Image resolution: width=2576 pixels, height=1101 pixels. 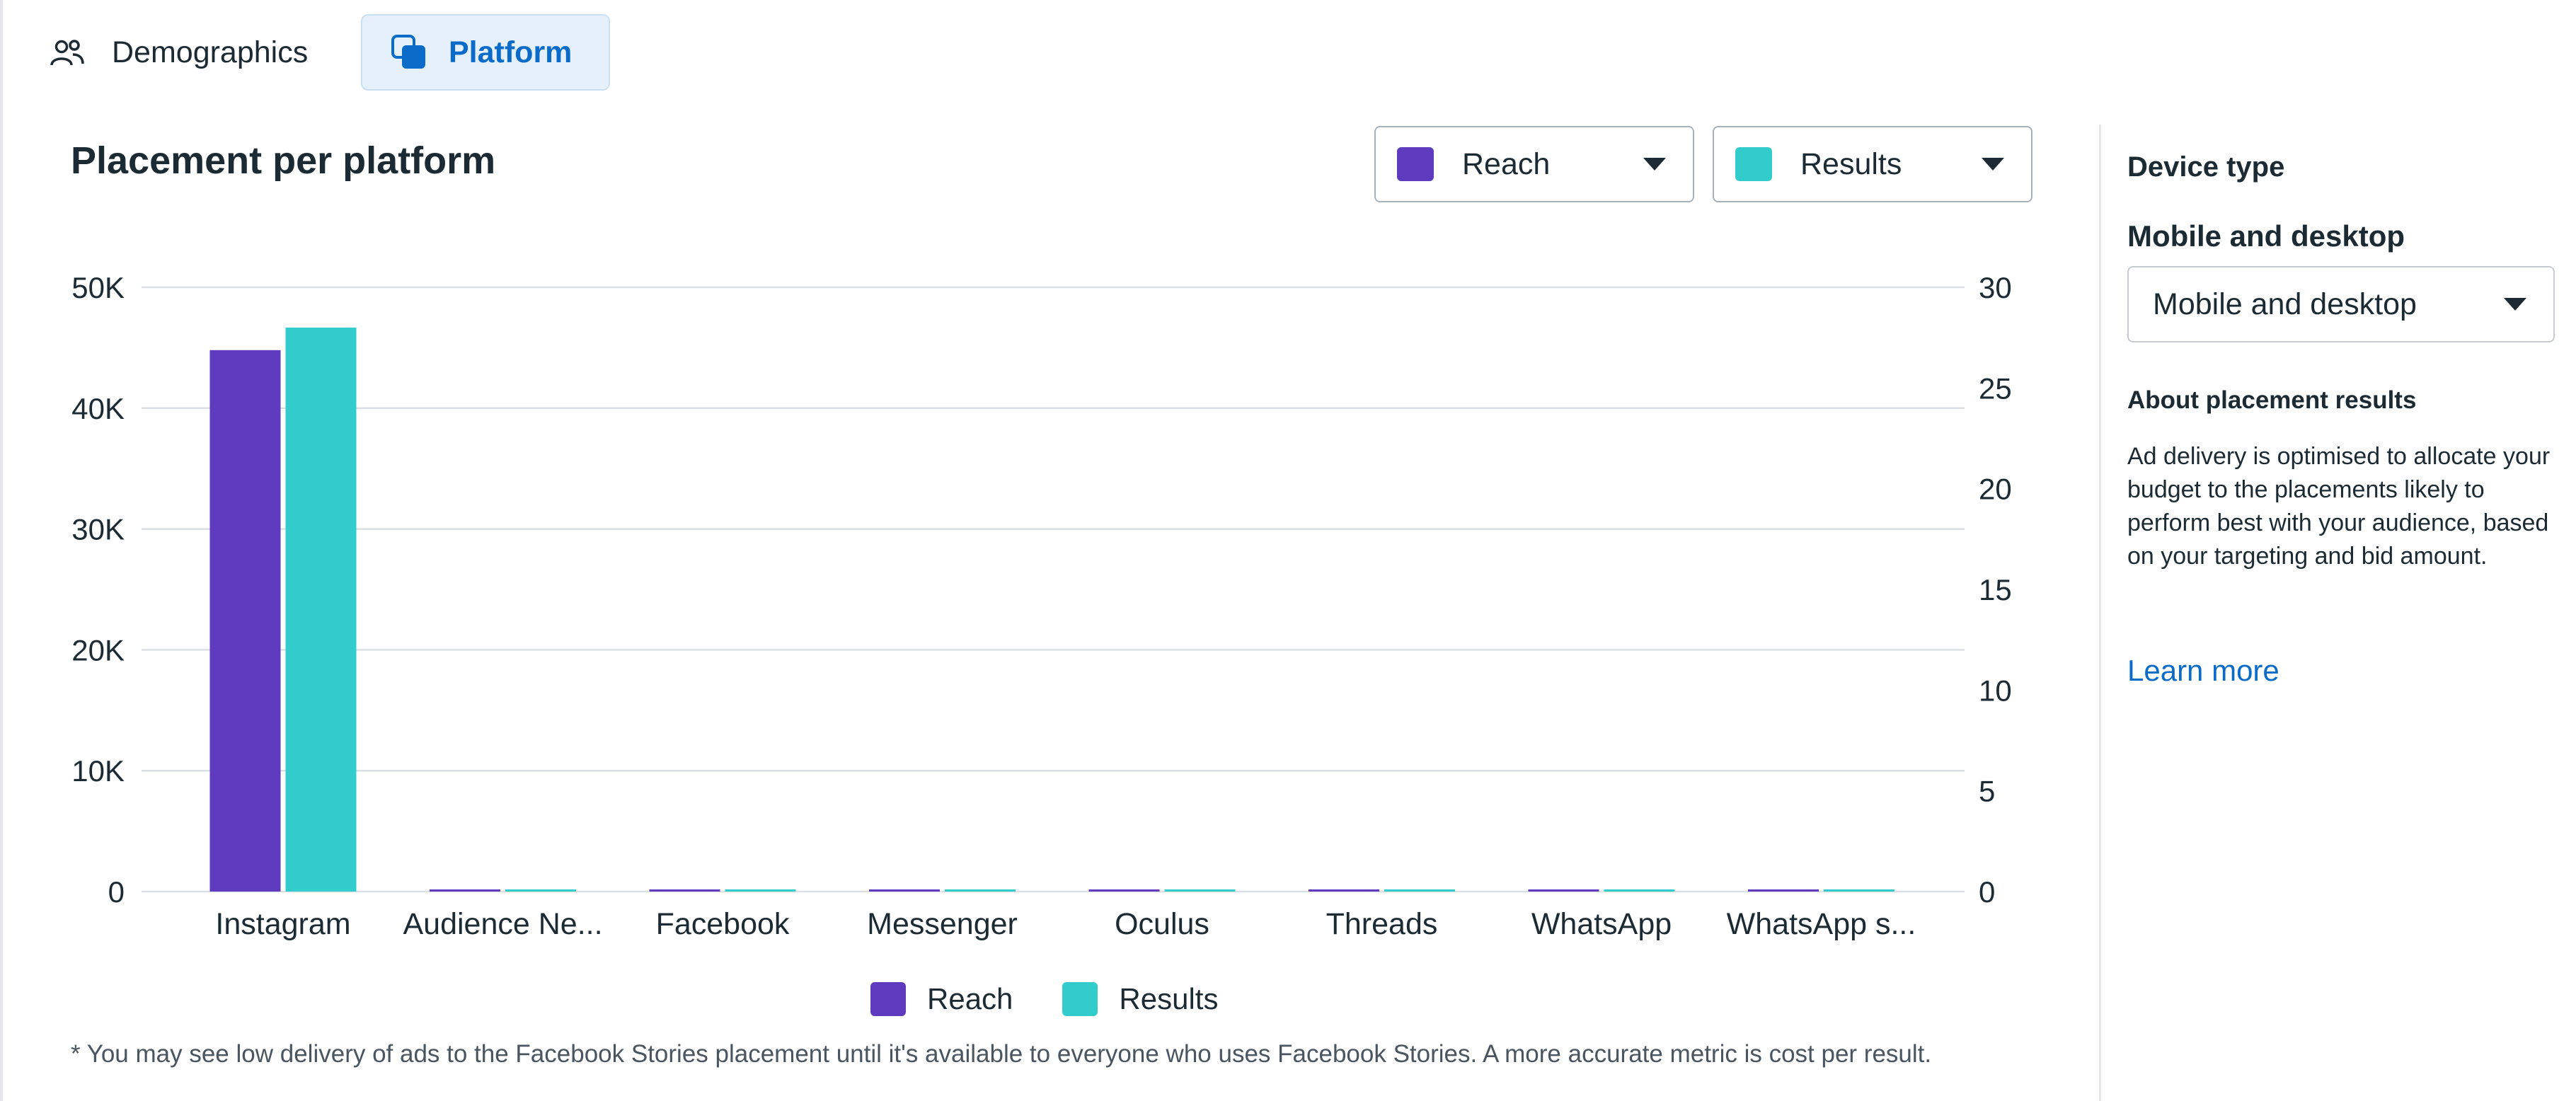 I want to click on tab-platform: Platform, so click(x=486, y=52).